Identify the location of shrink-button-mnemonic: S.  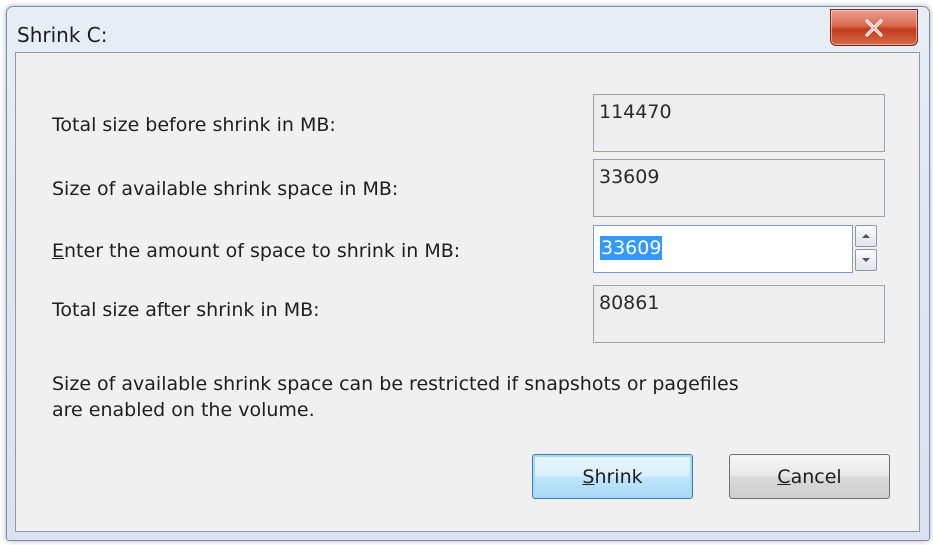
(588, 476).